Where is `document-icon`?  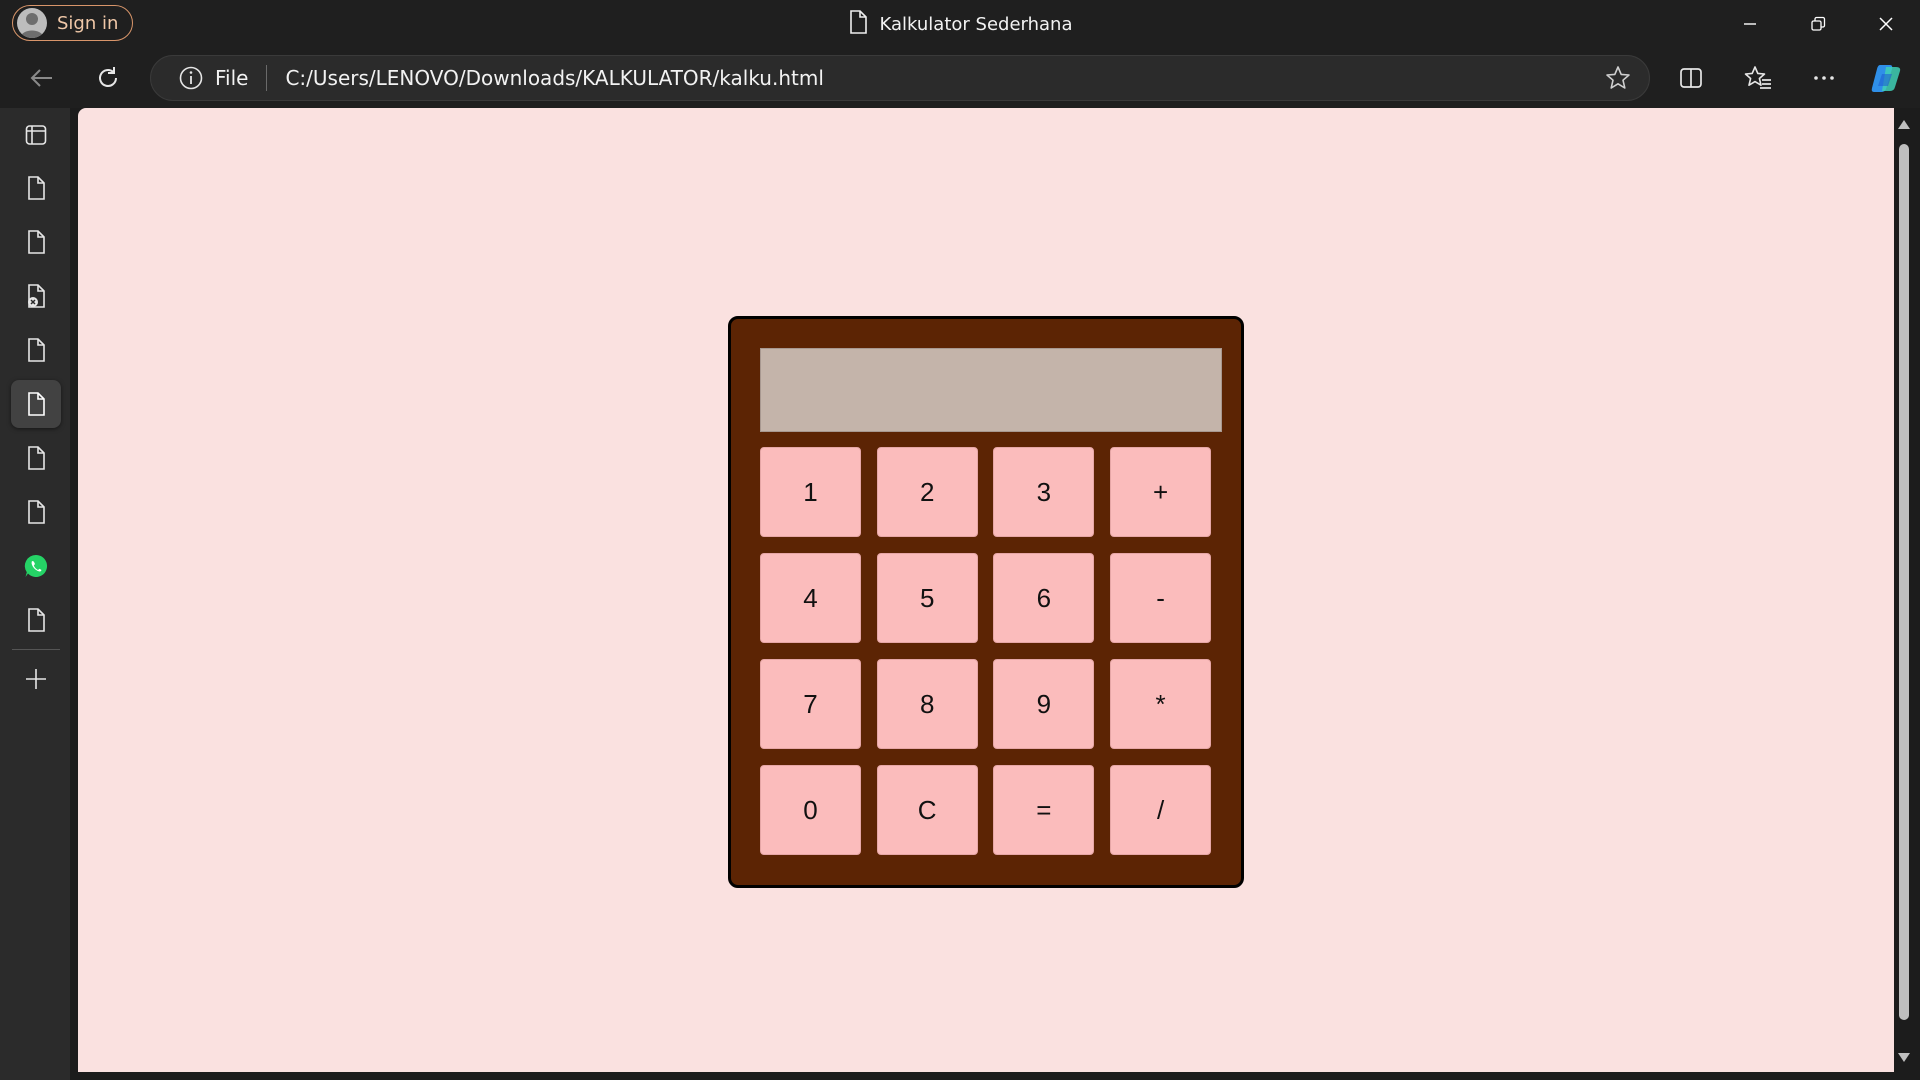
document-icon is located at coordinates (858, 24).